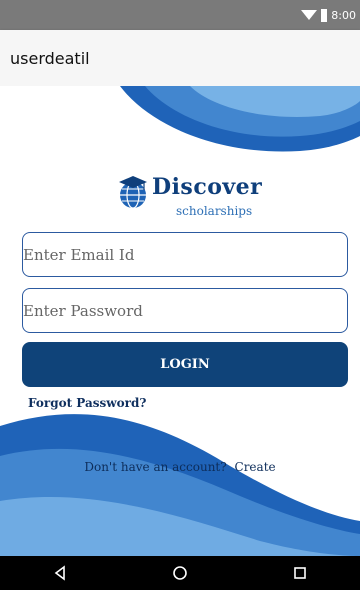 The image size is (360, 590). I want to click on recents-icon, so click(300, 573).